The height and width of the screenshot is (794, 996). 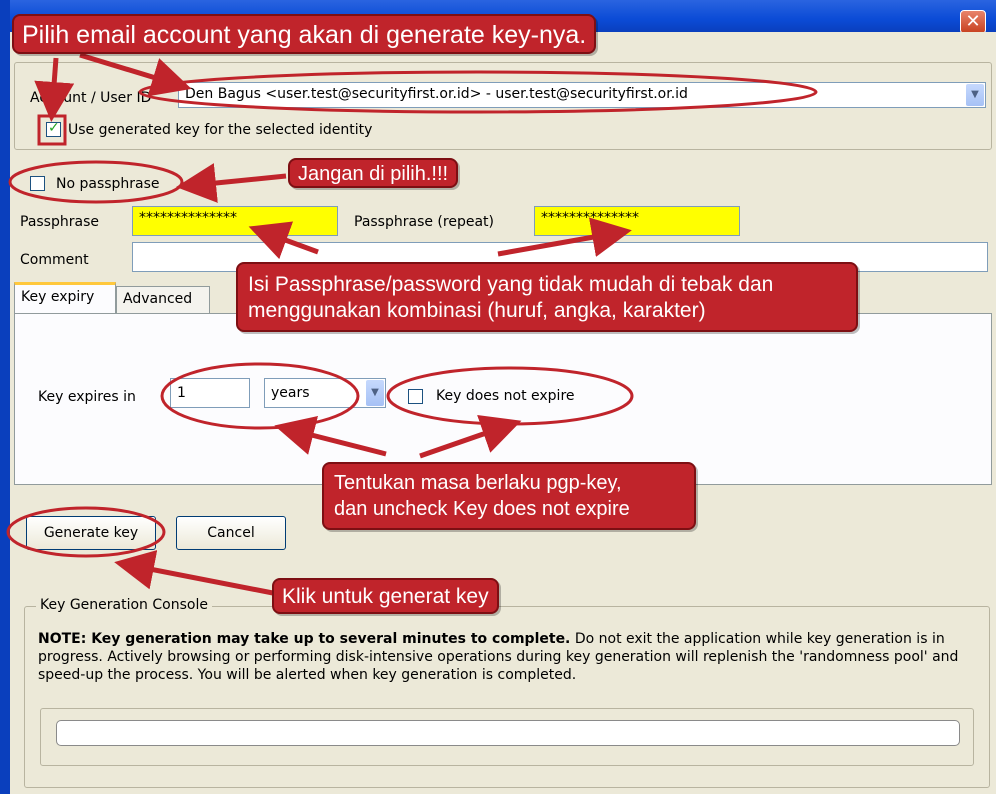 I want to click on arrow-to-expiry-amount, so click(x=330, y=436).